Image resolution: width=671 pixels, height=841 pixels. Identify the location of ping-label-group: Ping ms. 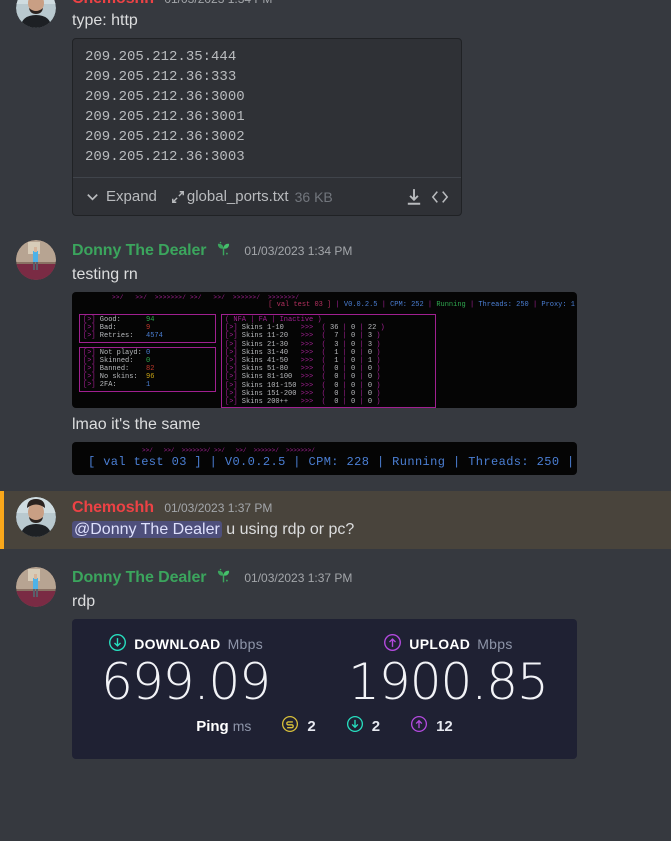
(223, 726).